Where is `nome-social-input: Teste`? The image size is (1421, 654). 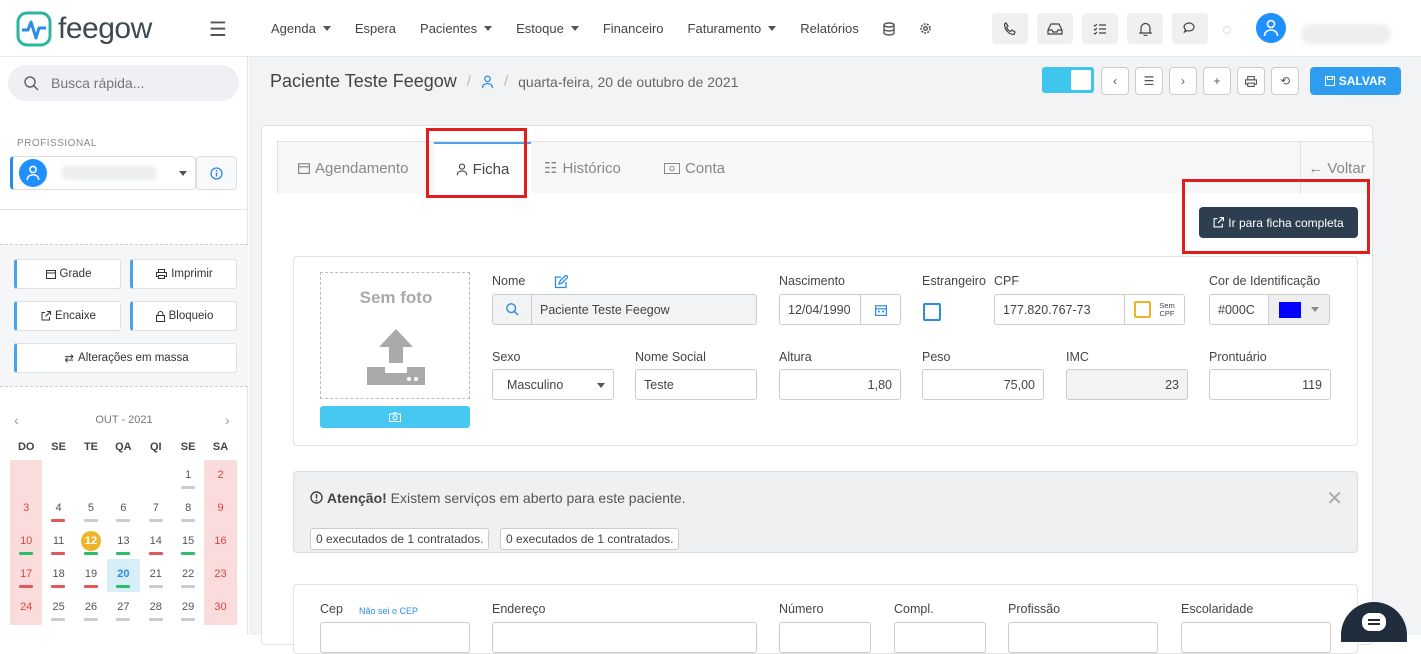
nome-social-input: Teste is located at coordinates (696, 384).